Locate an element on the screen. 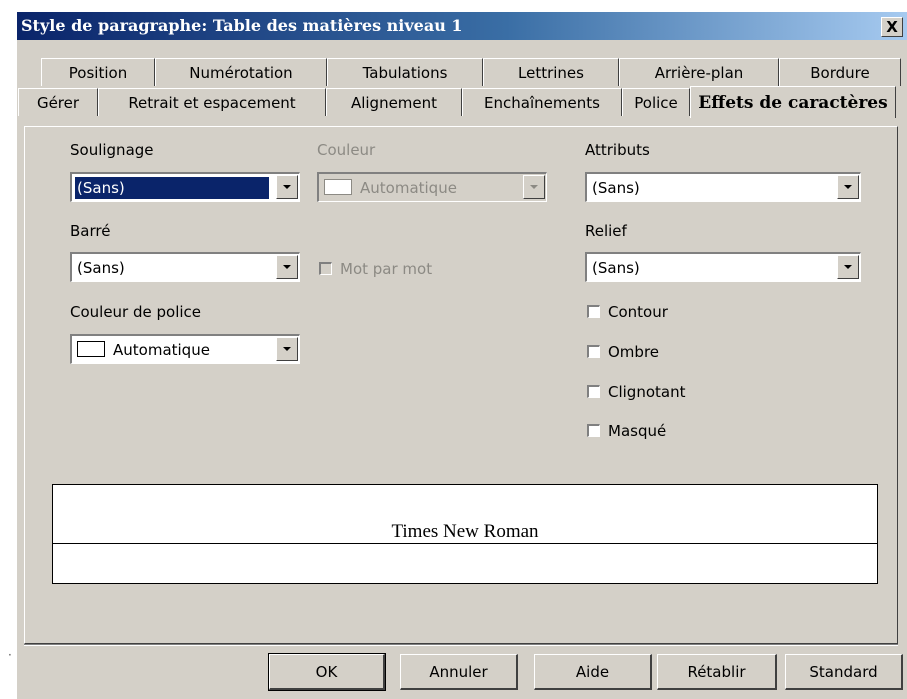 This screenshot has height=699, width=907. ombre-checkbox: Ombre is located at coordinates (623, 352).